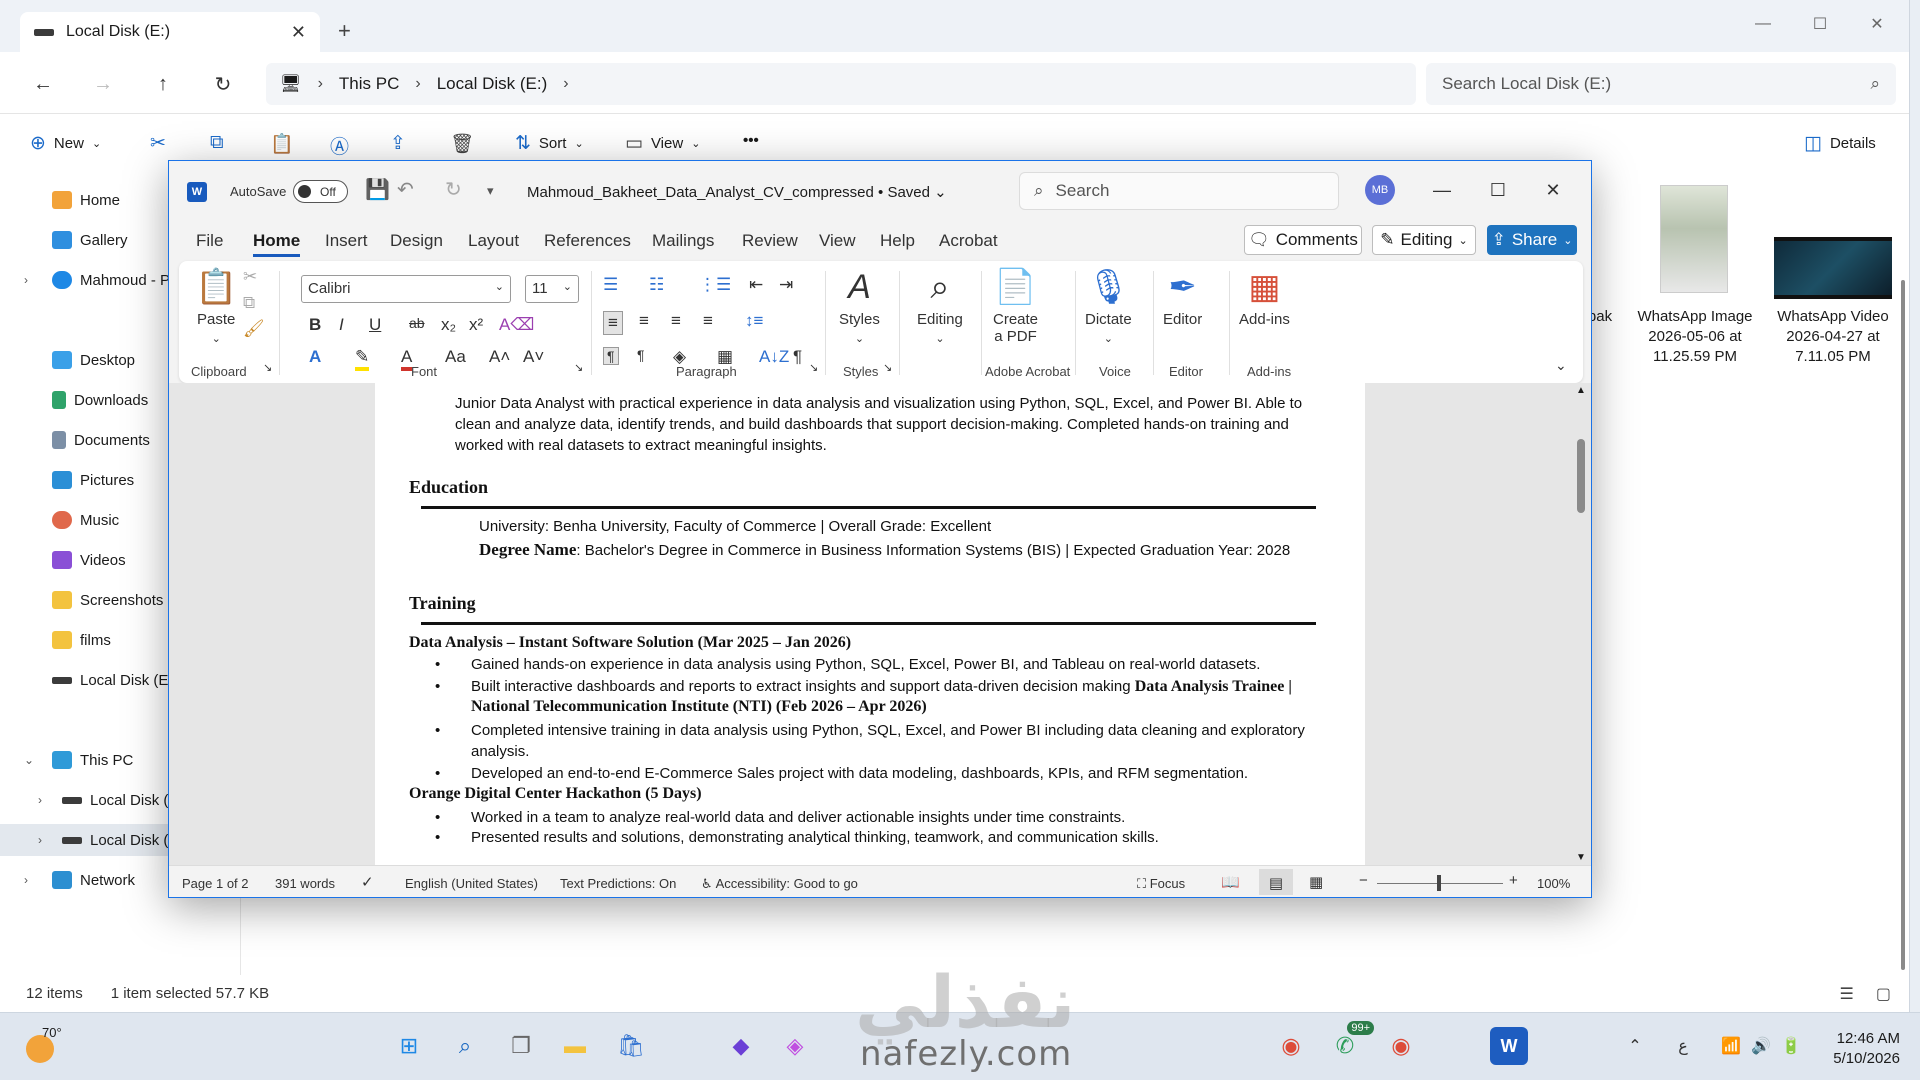  Describe the element at coordinates (533, 357) in the screenshot. I see `shrink-font-icon: A˅` at that location.